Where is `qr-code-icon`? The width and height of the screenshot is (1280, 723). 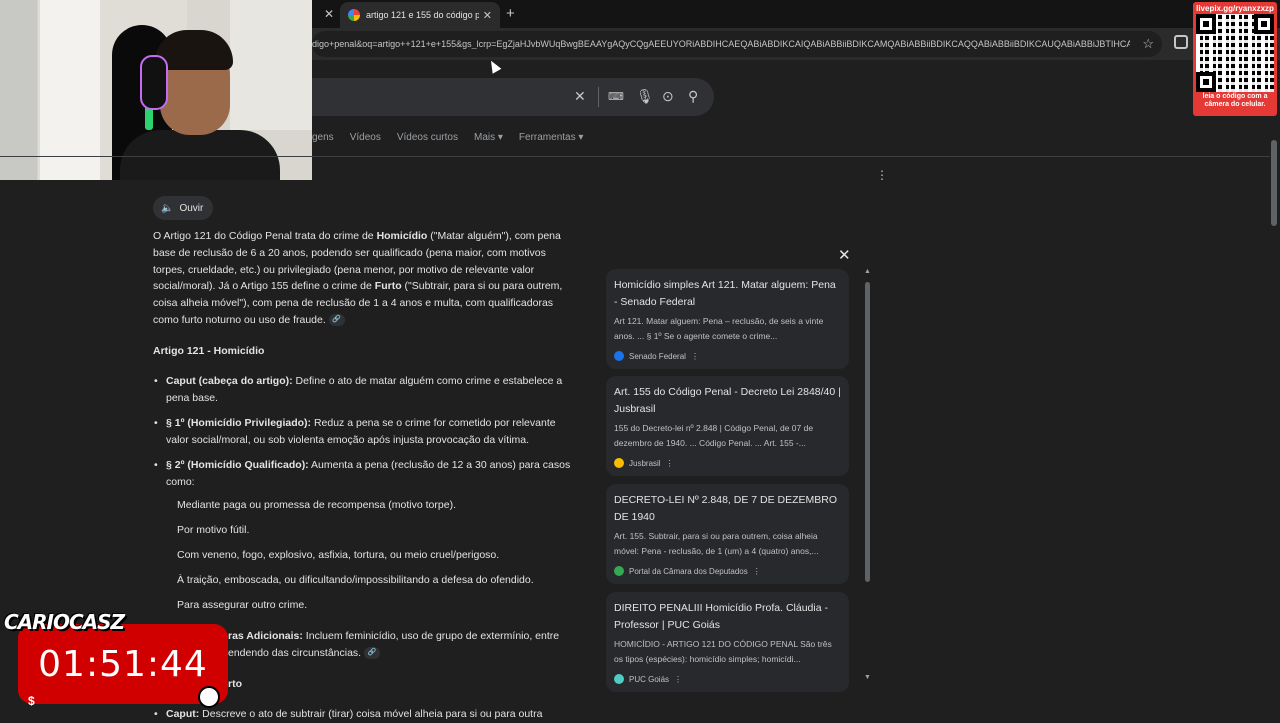
qr-code-icon is located at coordinates (1235, 53).